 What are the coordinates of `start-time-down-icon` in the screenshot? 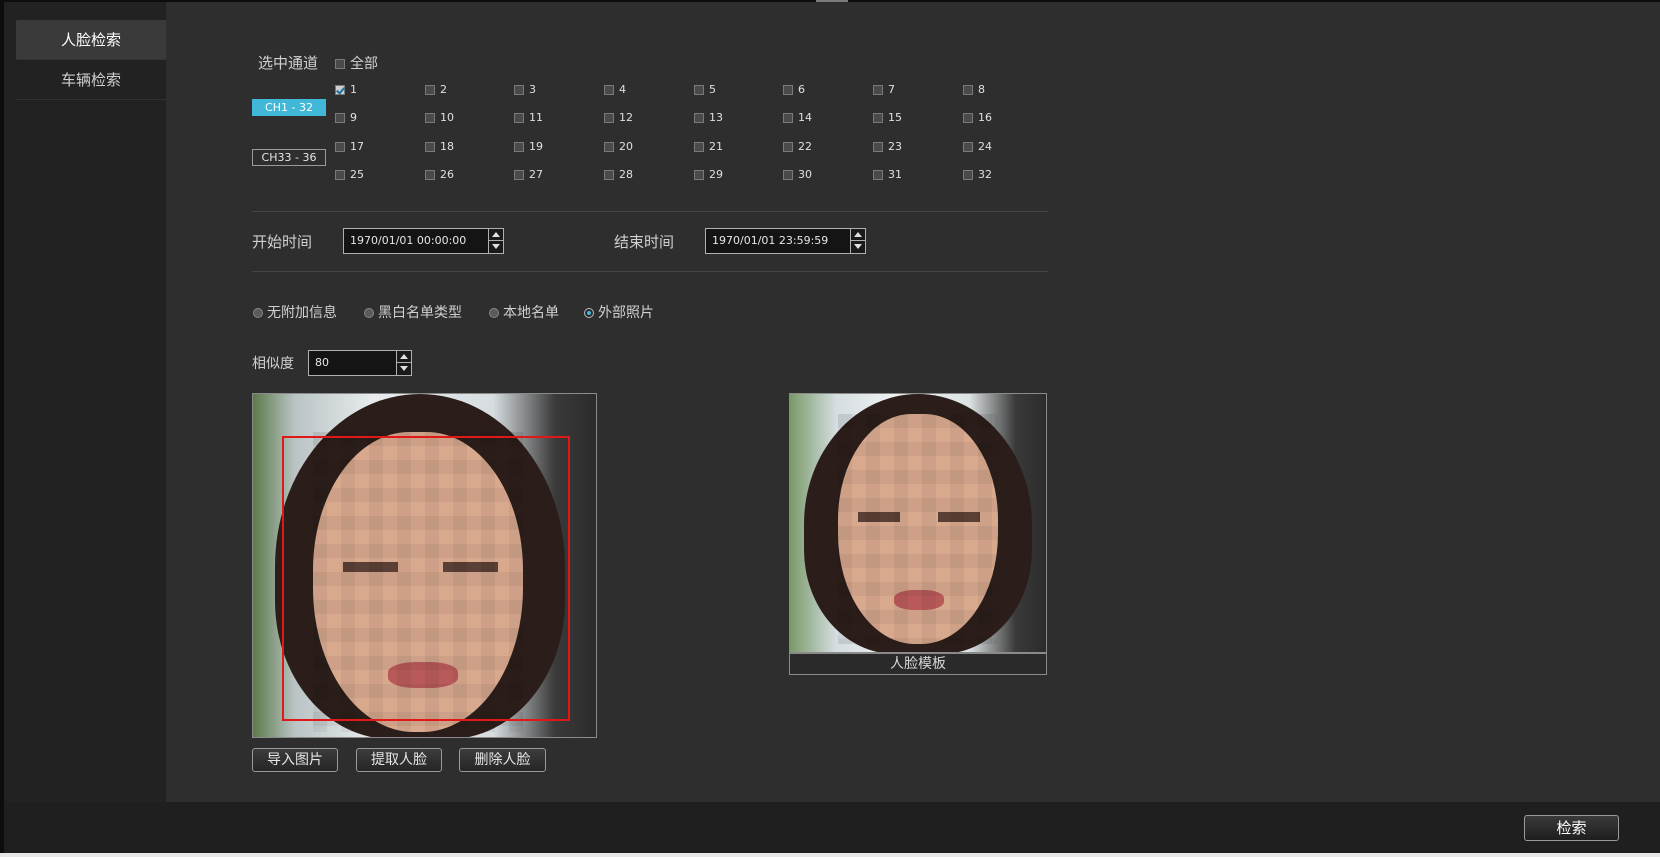 It's located at (496, 247).